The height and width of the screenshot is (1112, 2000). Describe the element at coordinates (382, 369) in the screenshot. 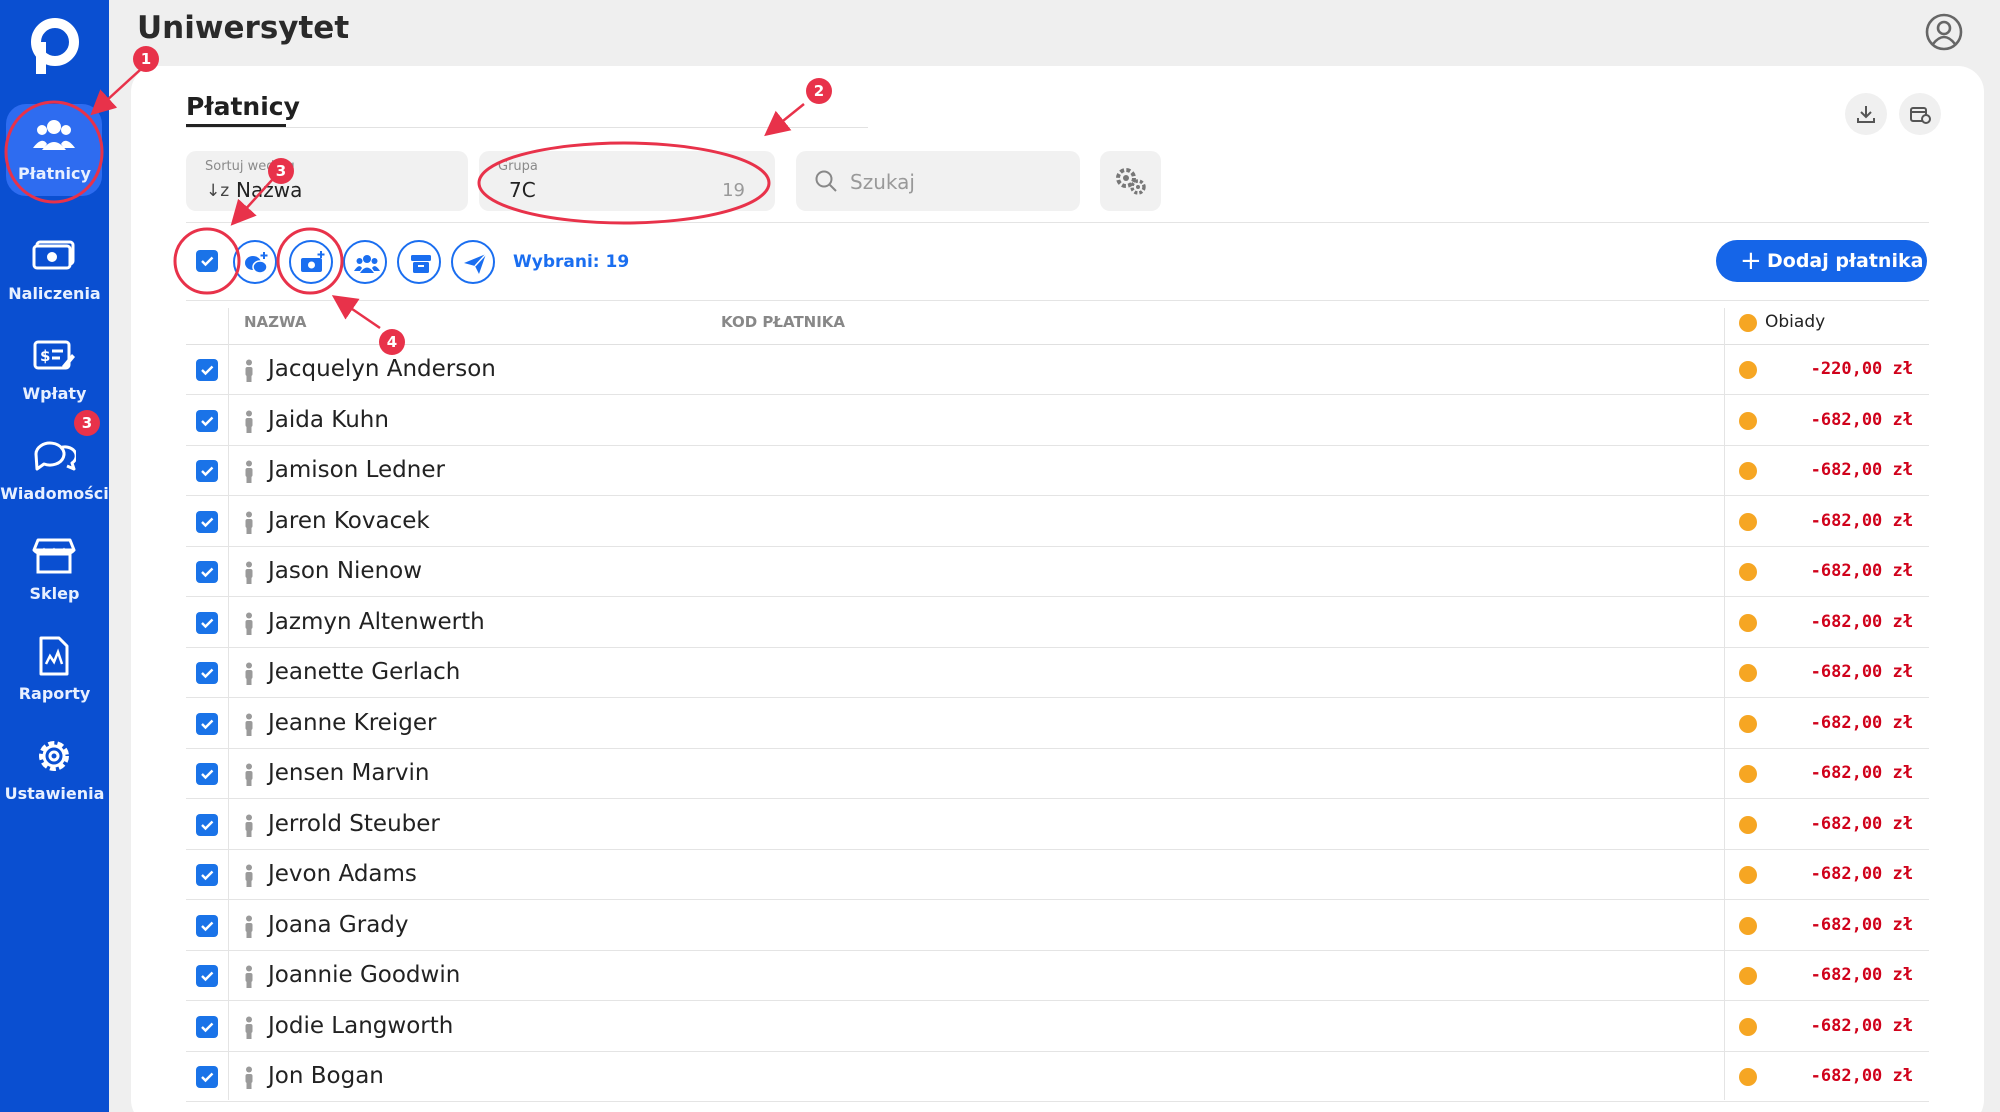

I see `payer-name: Jacquelyn Anderson` at that location.